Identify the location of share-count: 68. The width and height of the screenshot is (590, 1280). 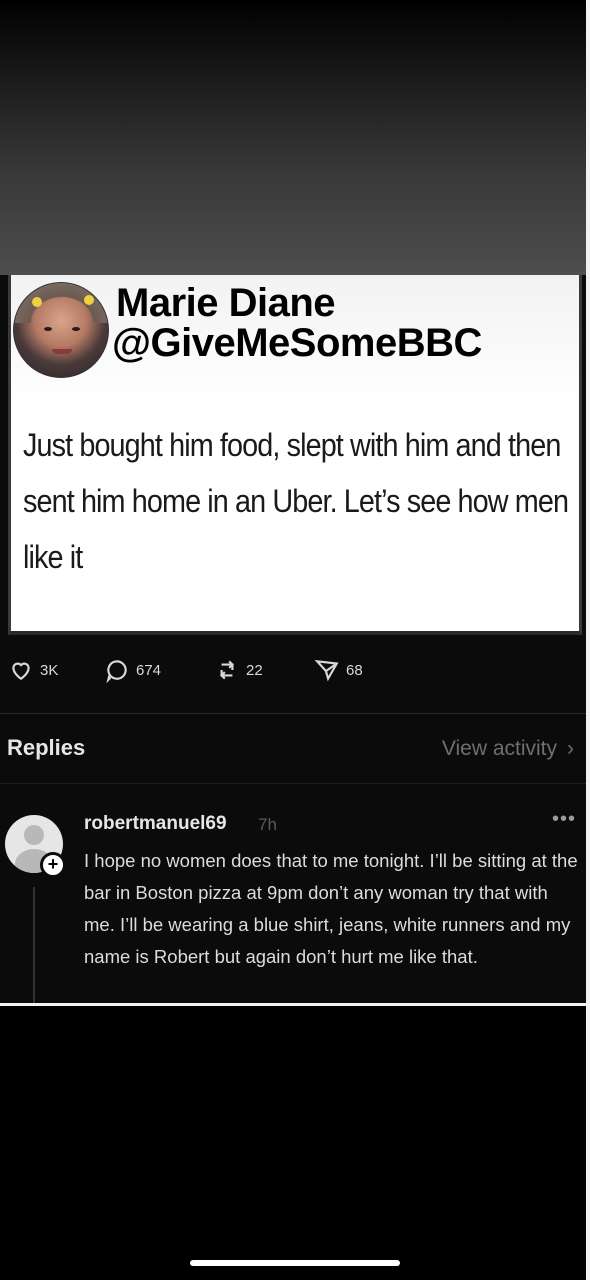
(354, 670).